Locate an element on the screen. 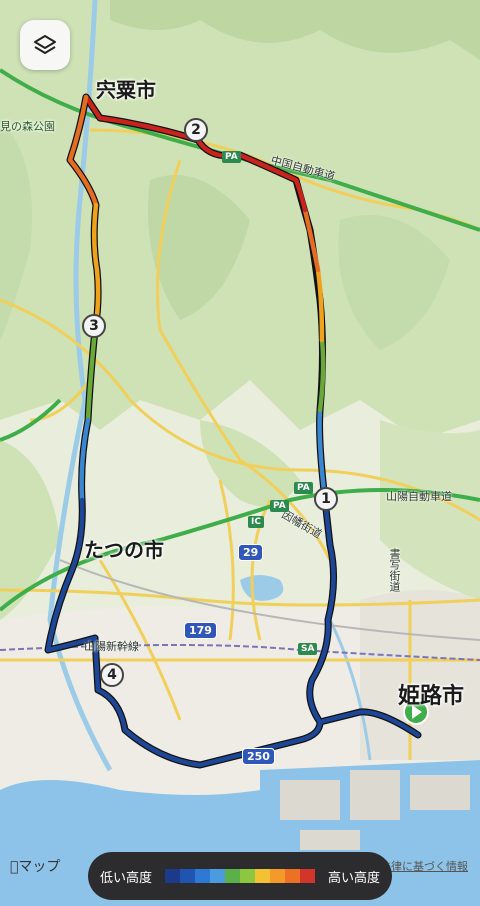 Image resolution: width=480 pixels, height=906 pixels. route-shield-179: 179 is located at coordinates (200, 630).